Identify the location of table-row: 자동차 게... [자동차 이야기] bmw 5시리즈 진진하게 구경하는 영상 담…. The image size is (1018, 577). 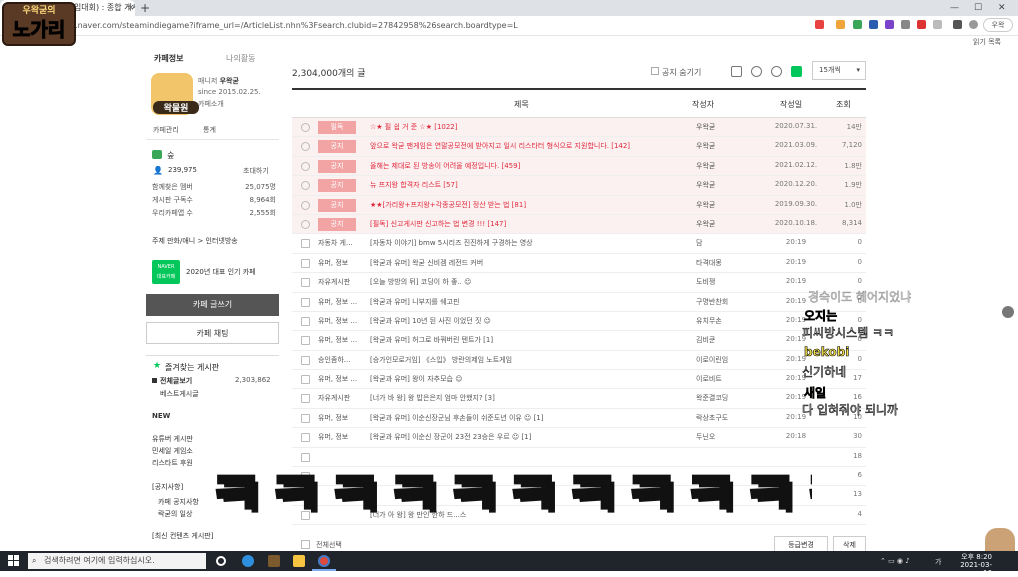
(579, 244).